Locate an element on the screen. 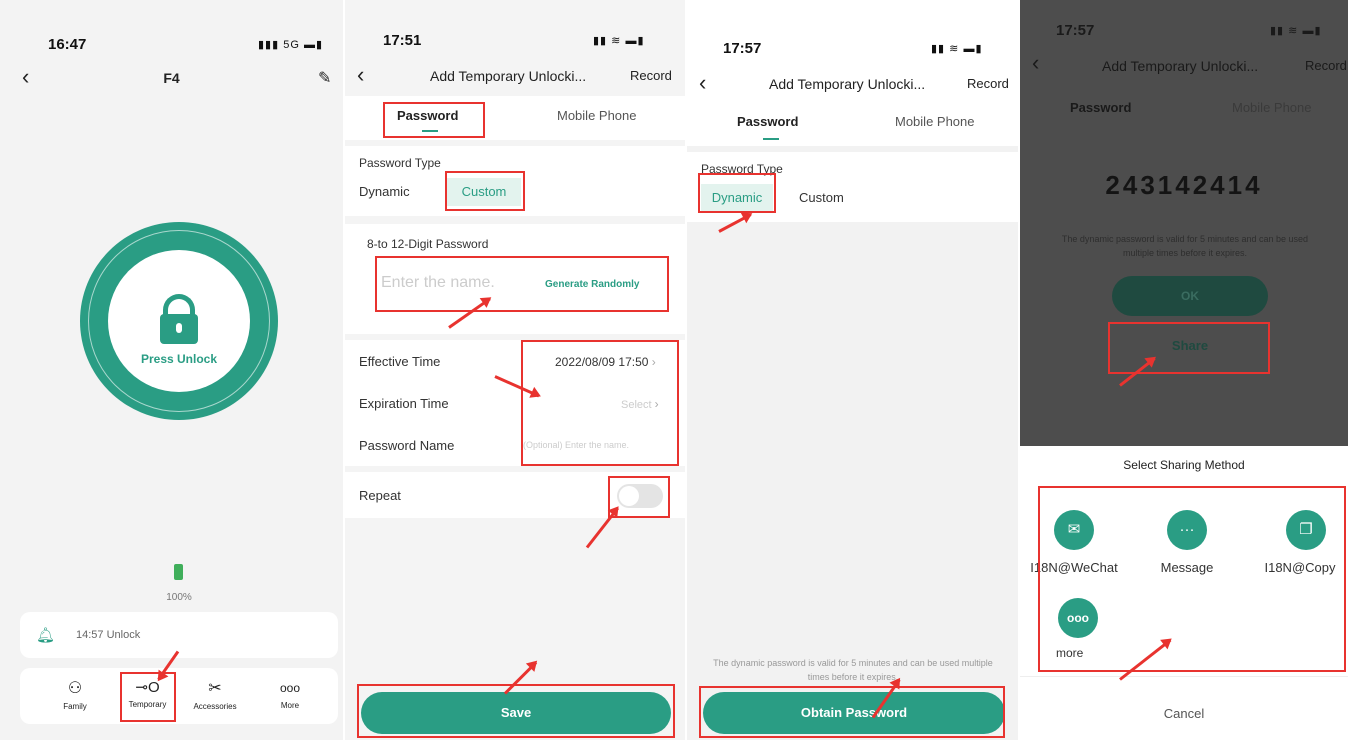  custom-option: Custom is located at coordinates (821, 197).